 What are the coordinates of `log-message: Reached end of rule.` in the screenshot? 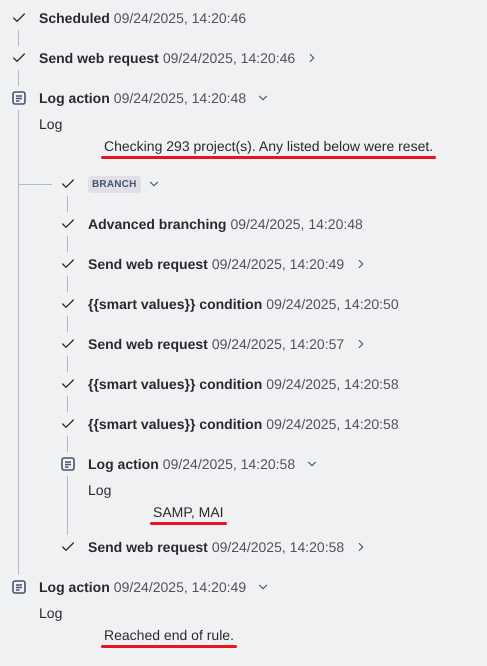 It's located at (169, 635).